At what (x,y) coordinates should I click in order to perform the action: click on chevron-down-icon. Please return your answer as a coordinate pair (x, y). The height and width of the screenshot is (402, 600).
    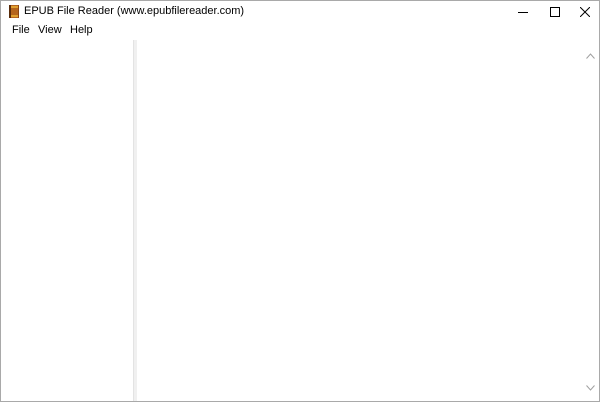
    Looking at the image, I should click on (590, 387).